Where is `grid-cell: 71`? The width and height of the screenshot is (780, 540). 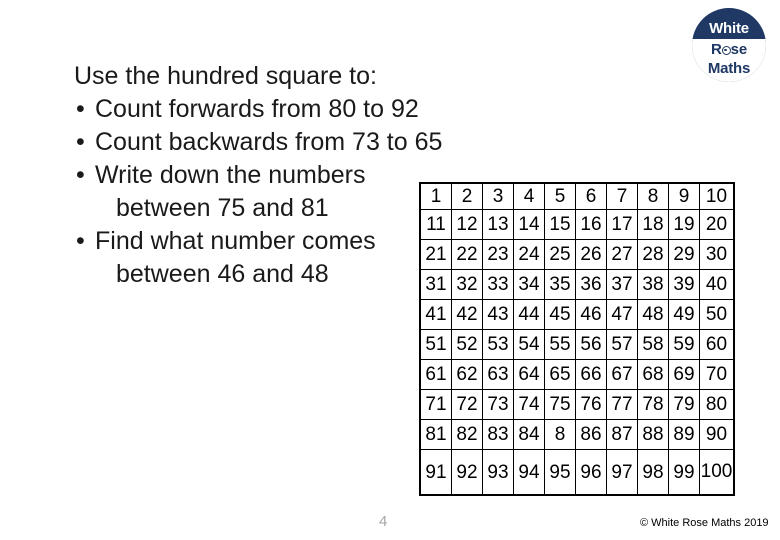 grid-cell: 71 is located at coordinates (435, 404).